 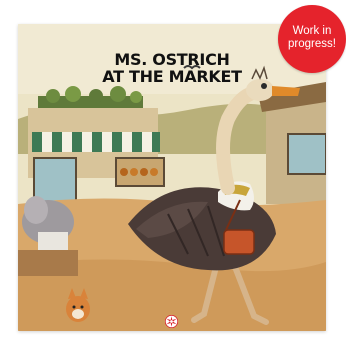 I want to click on book-title: MS. OSTRICH AT THE MARKET, so click(x=172, y=68).